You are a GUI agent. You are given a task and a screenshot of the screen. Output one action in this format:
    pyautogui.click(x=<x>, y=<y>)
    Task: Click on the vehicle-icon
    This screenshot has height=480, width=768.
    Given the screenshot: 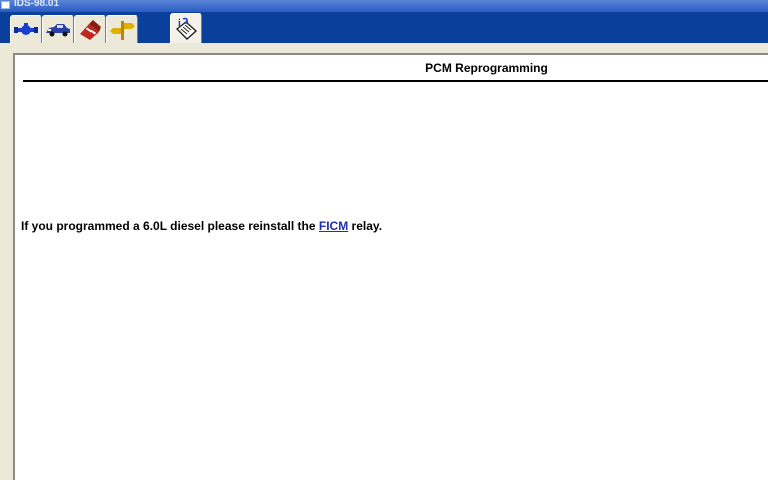 What is the action you would take?
    pyautogui.click(x=58, y=30)
    